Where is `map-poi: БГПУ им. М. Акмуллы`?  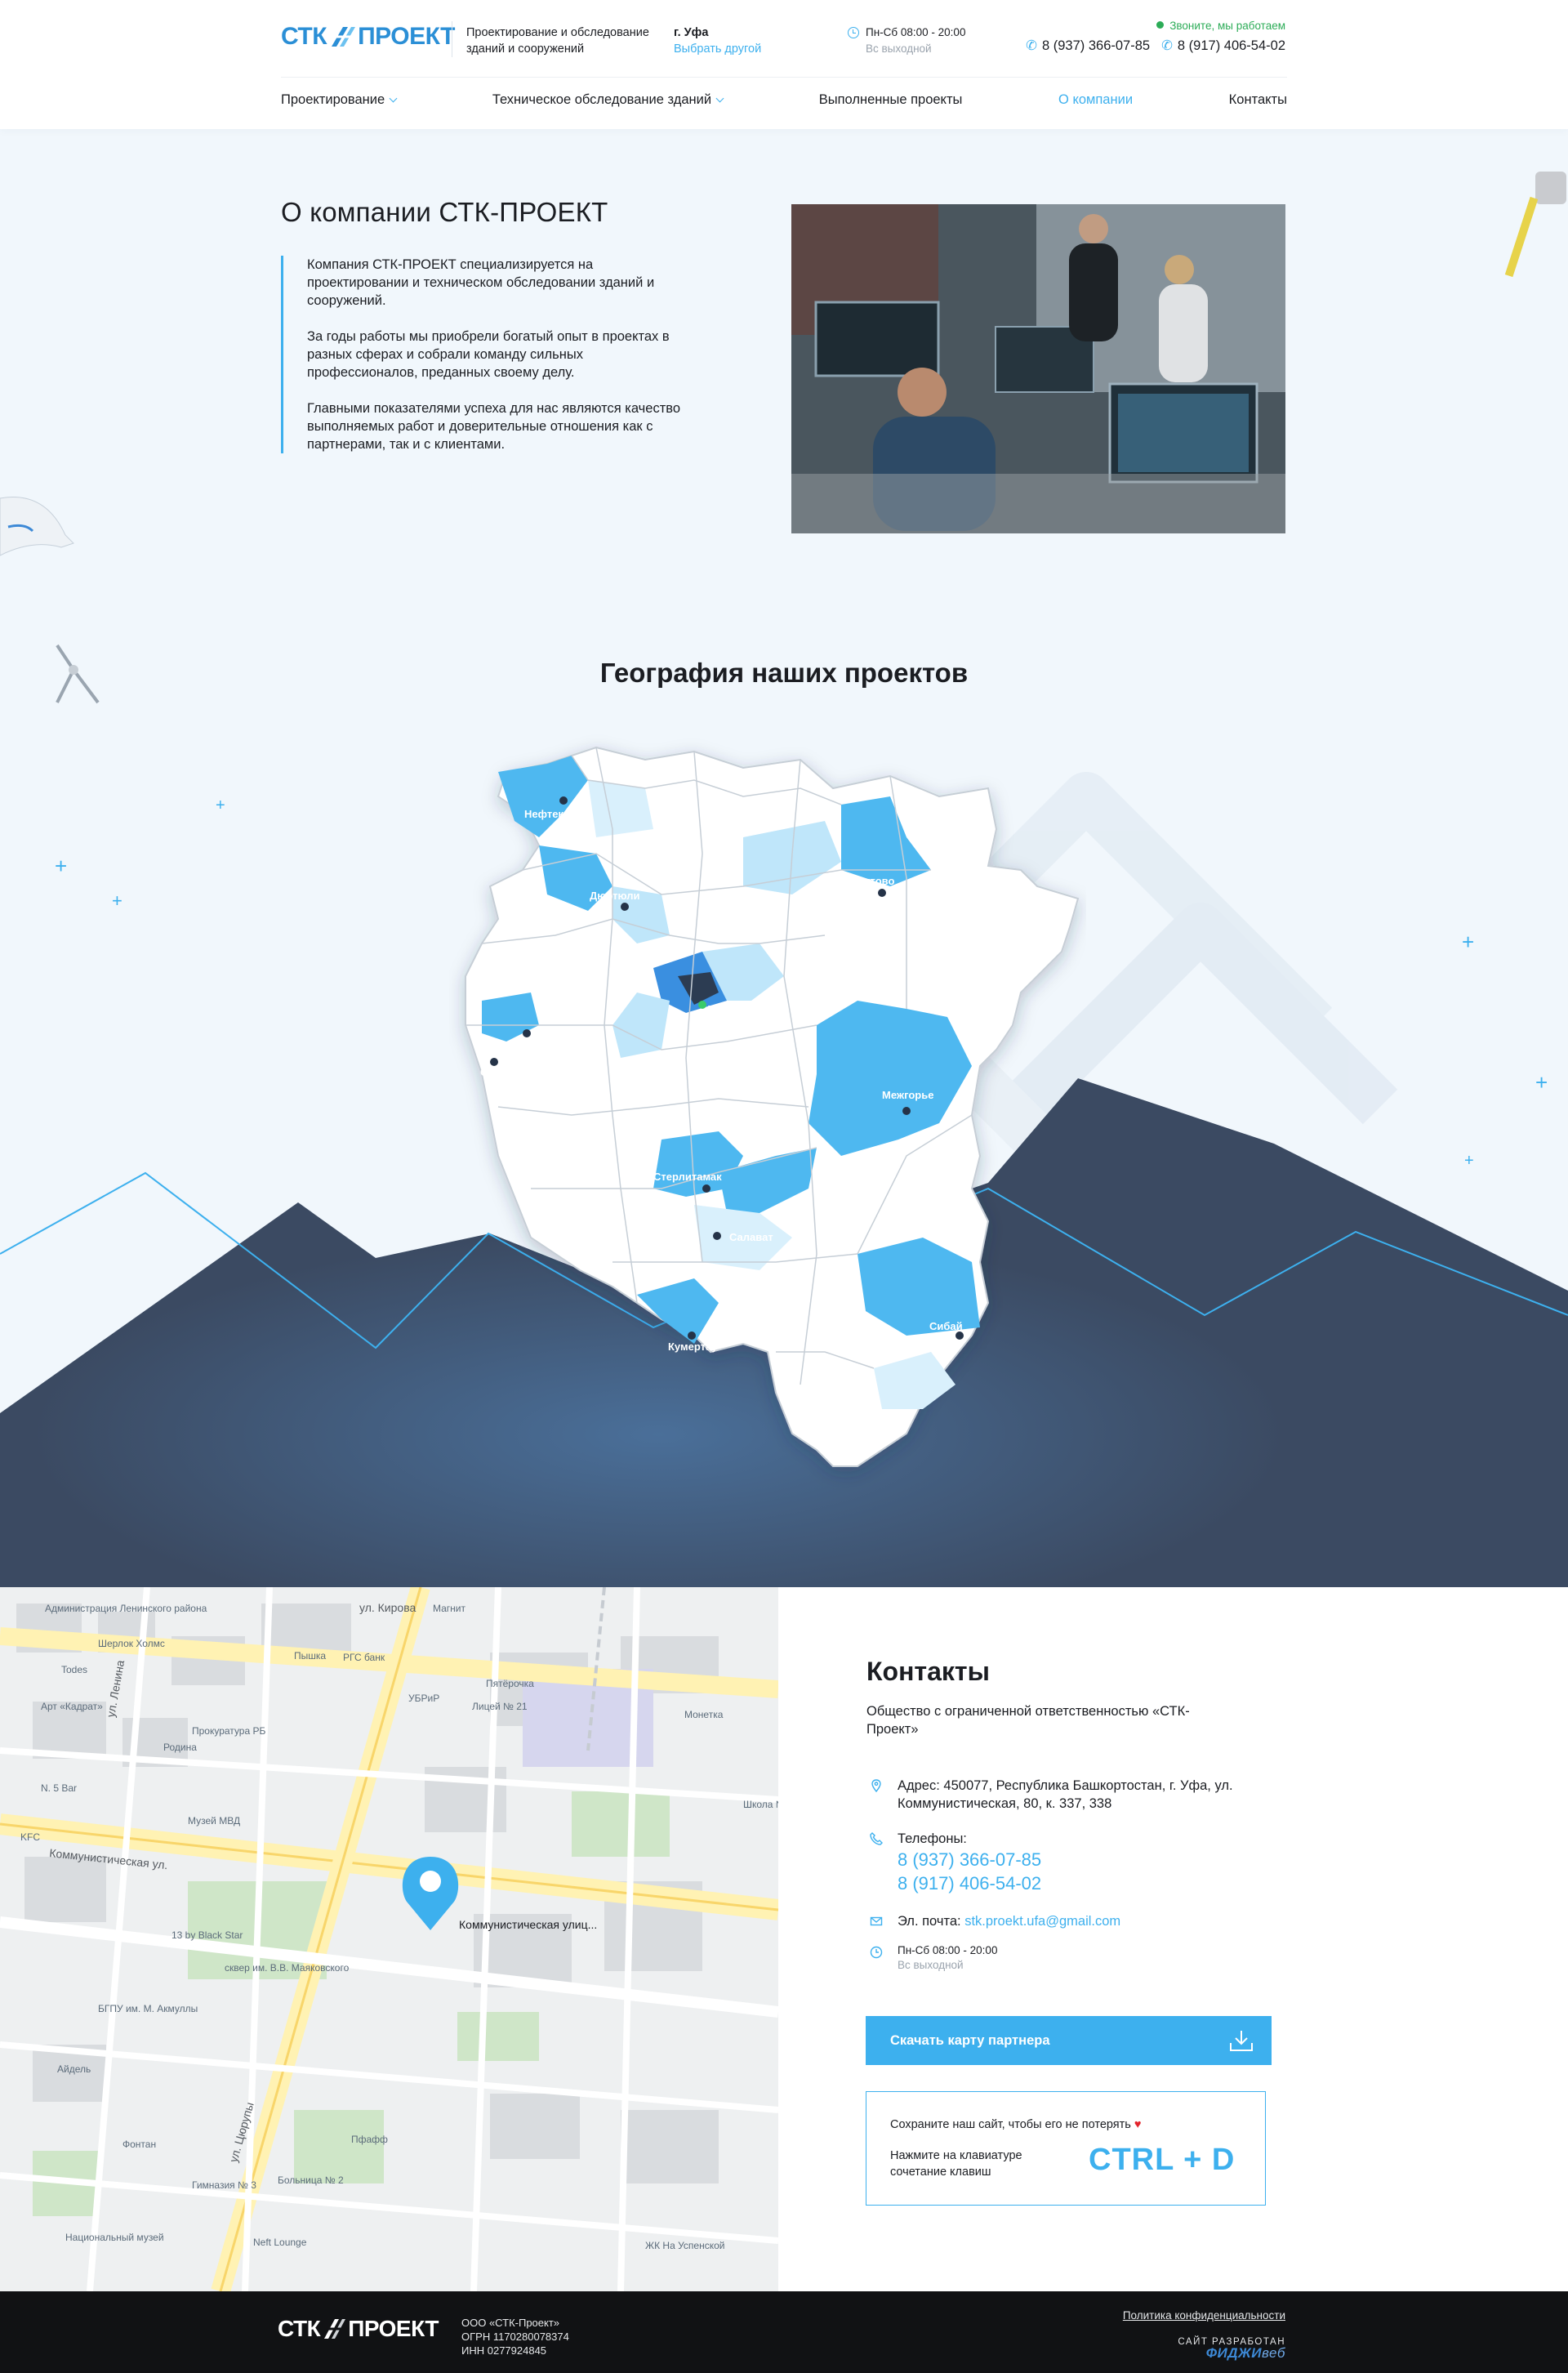
map-poi: БГПУ им. М. Акмуллы is located at coordinates (148, 2008).